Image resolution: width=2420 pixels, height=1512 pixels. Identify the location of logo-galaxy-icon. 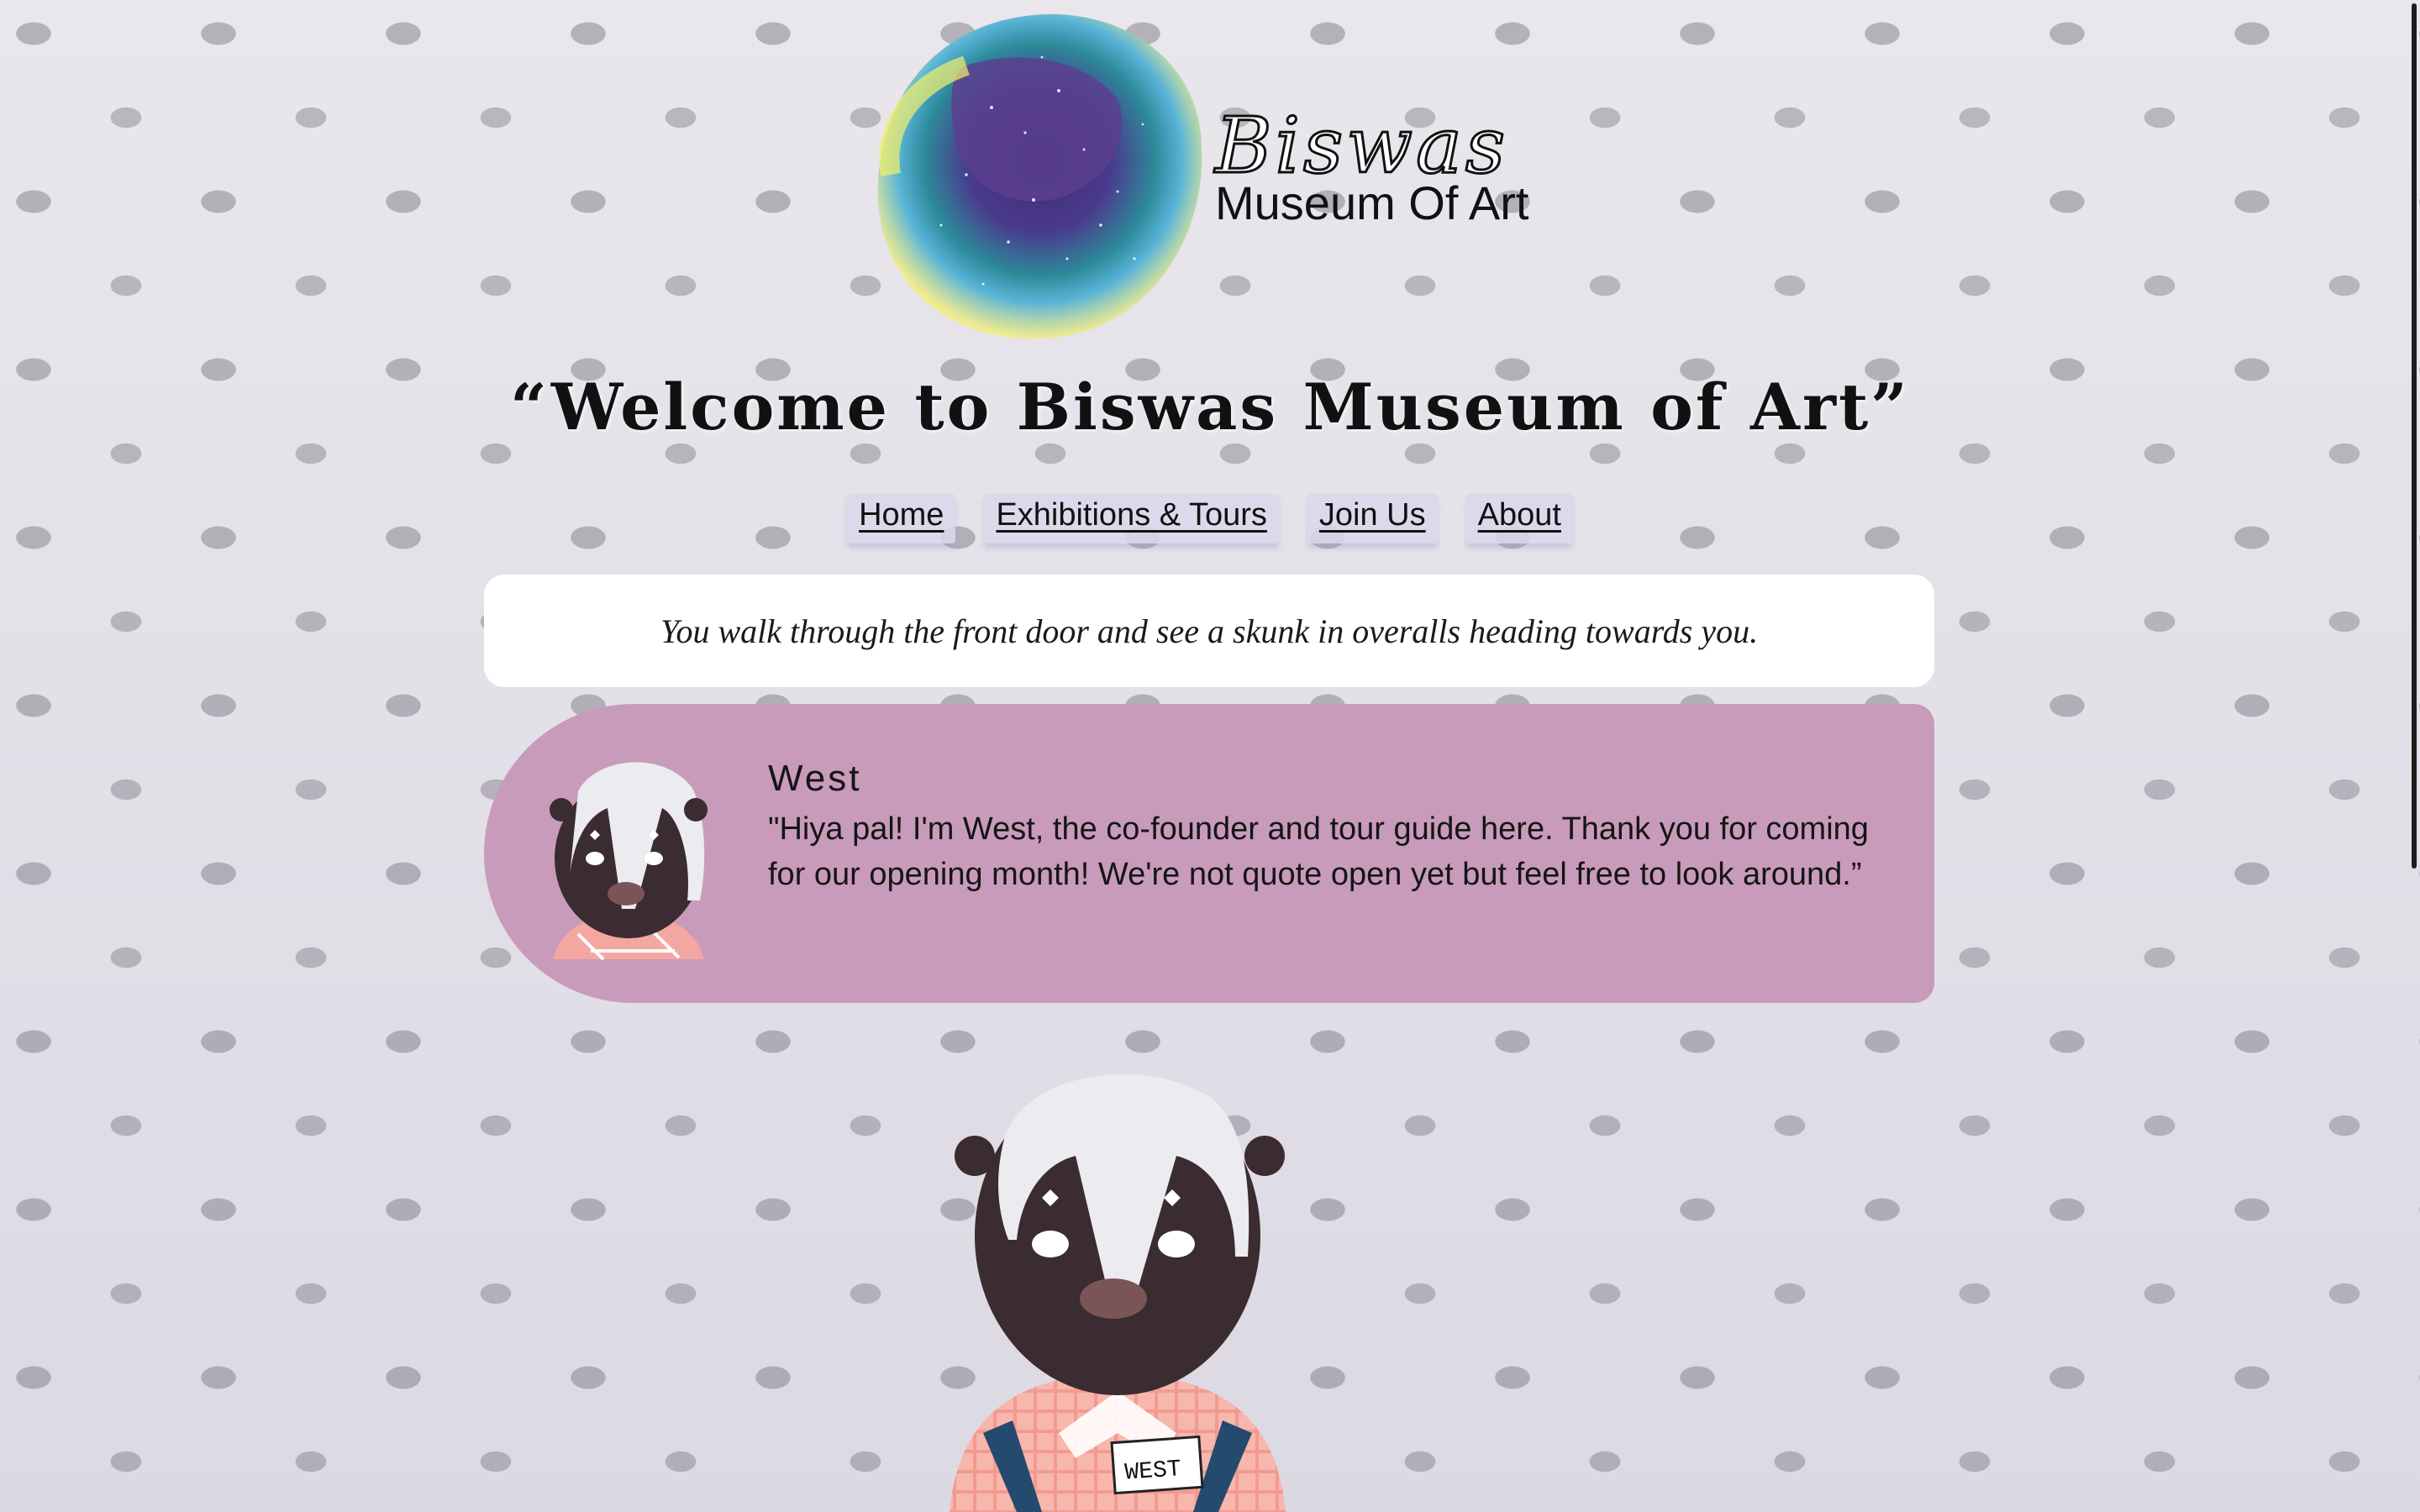
(1040, 176).